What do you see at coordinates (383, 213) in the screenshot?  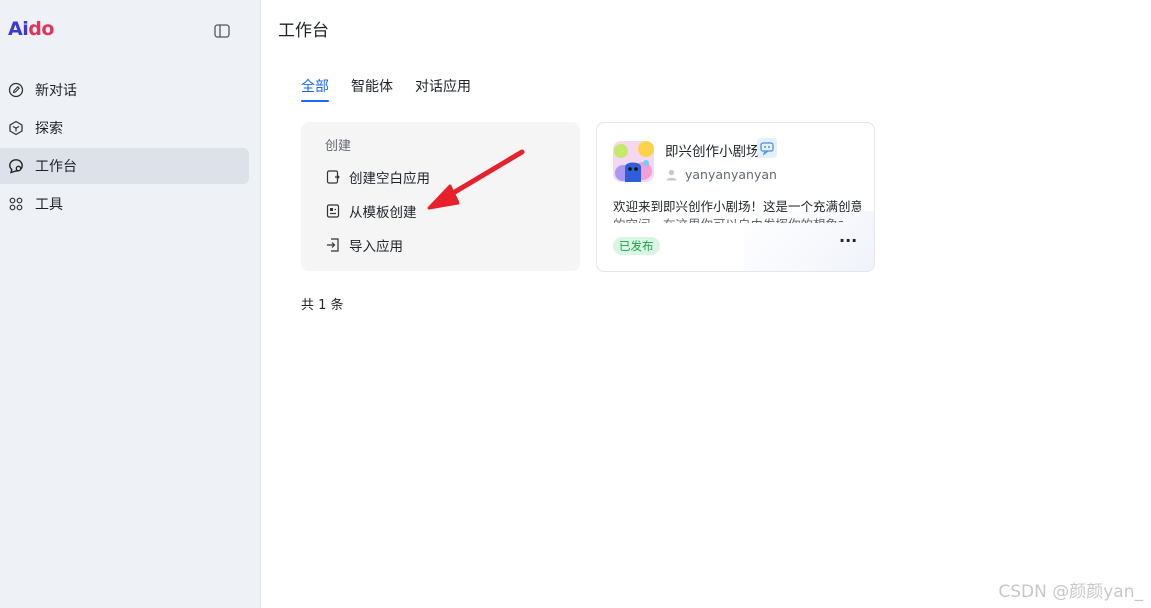 I see `create-item-label: 从模板创建` at bounding box center [383, 213].